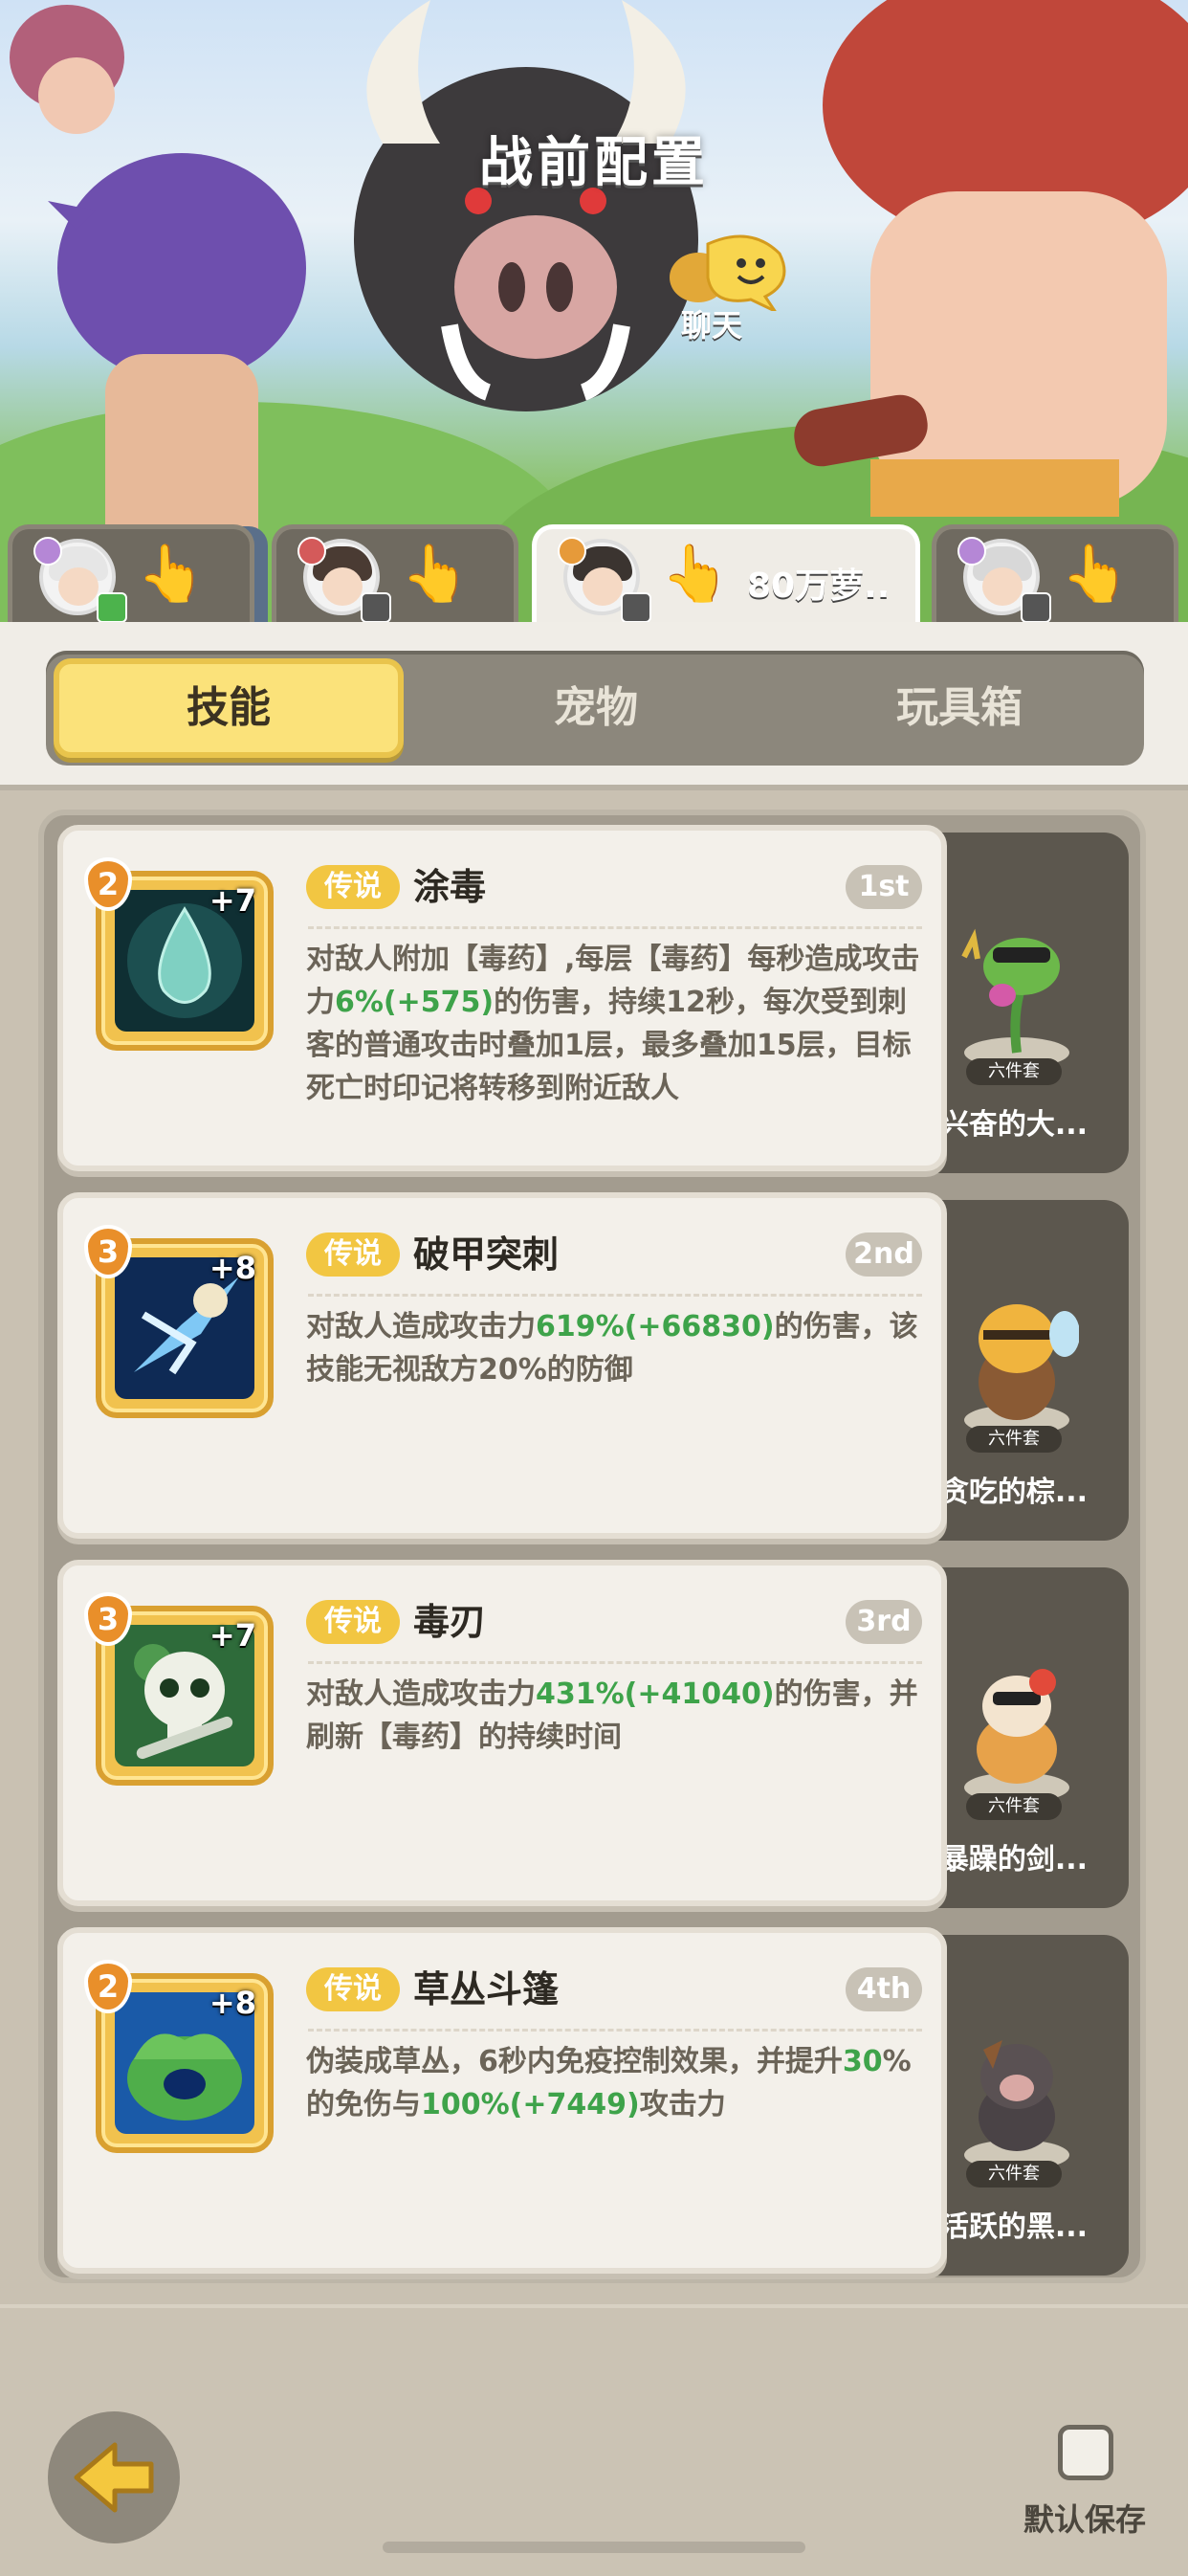 The image size is (1188, 2576). I want to click on equipped-status-icon, so click(112, 607).